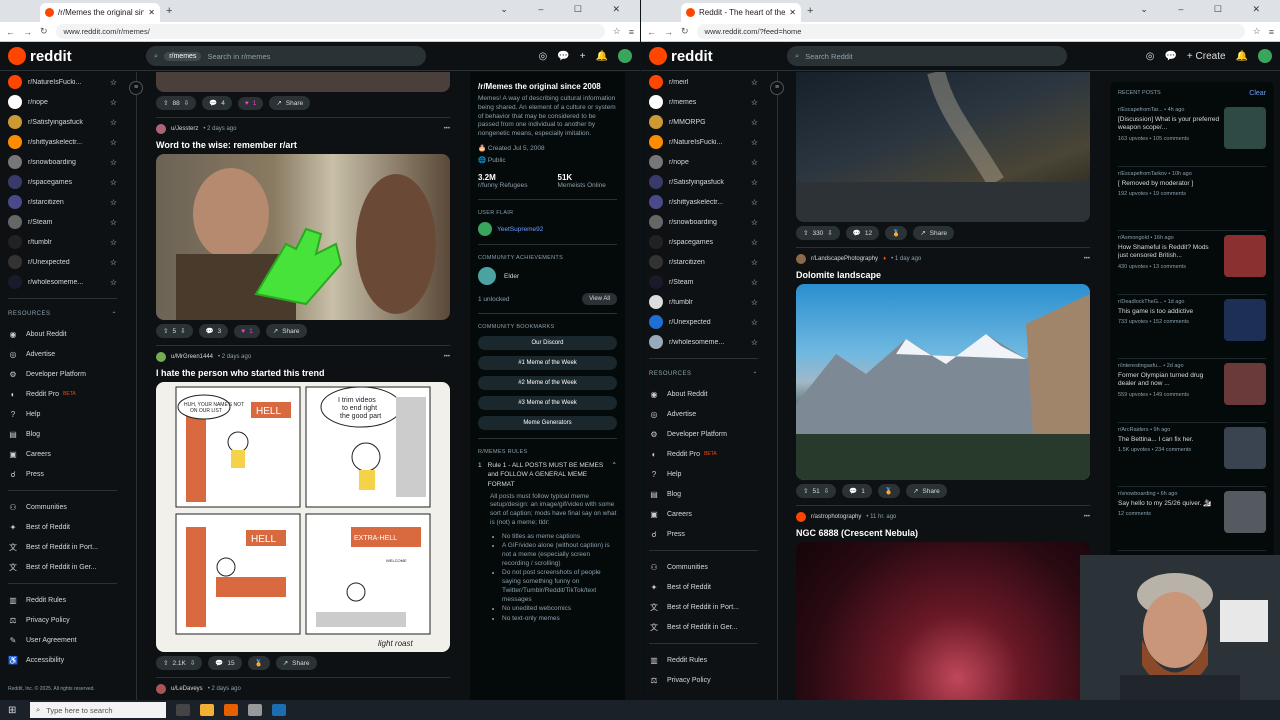  What do you see at coordinates (10, 32) in the screenshot?
I see `back-icon: ←` at bounding box center [10, 32].